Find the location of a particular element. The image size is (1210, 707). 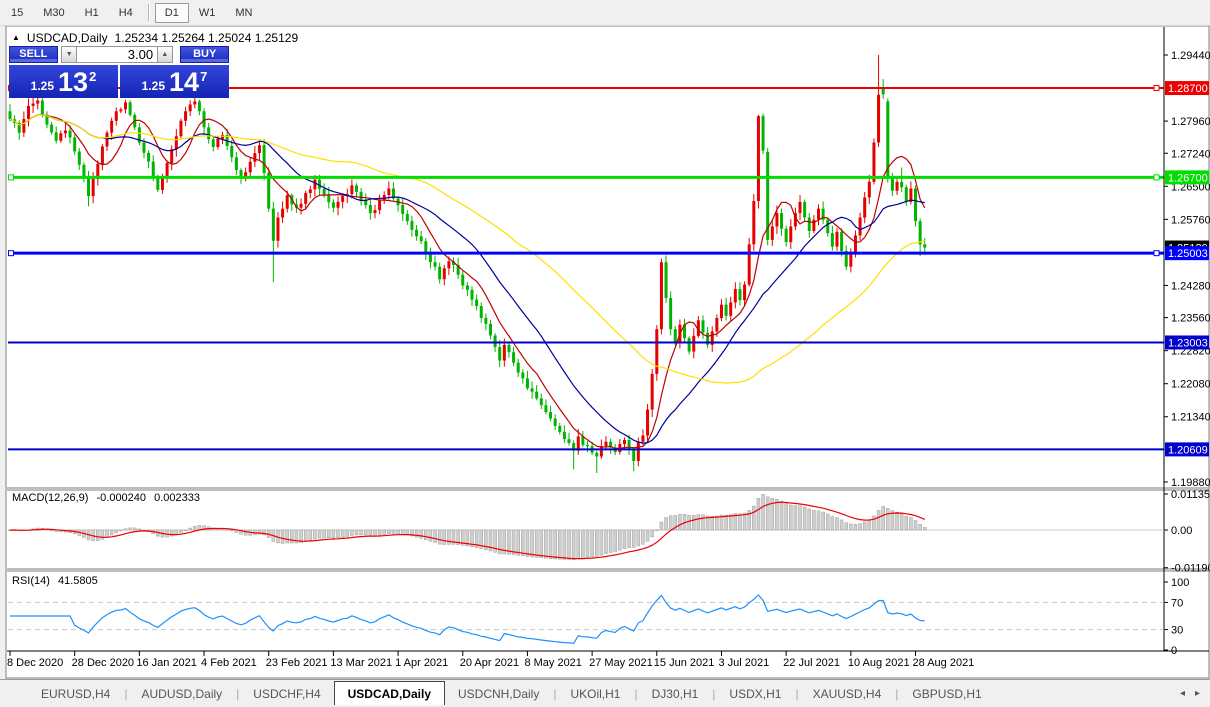

timeframe-m15-button: 15 is located at coordinates (17, 13).